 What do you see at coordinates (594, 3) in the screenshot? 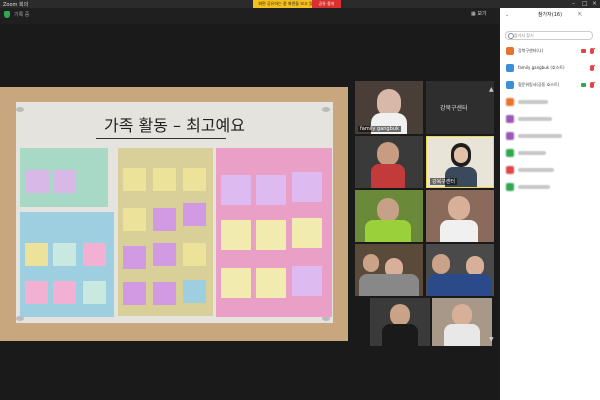
I see `close-icon: ×` at bounding box center [594, 3].